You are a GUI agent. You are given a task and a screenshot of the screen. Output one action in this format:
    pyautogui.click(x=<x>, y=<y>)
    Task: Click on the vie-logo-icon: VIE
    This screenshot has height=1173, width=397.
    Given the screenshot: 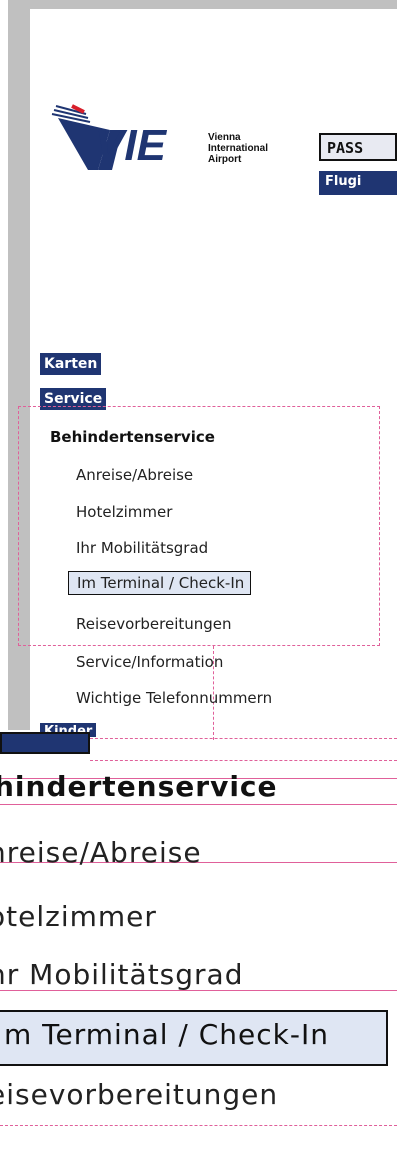 What is the action you would take?
    pyautogui.click(x=109, y=137)
    